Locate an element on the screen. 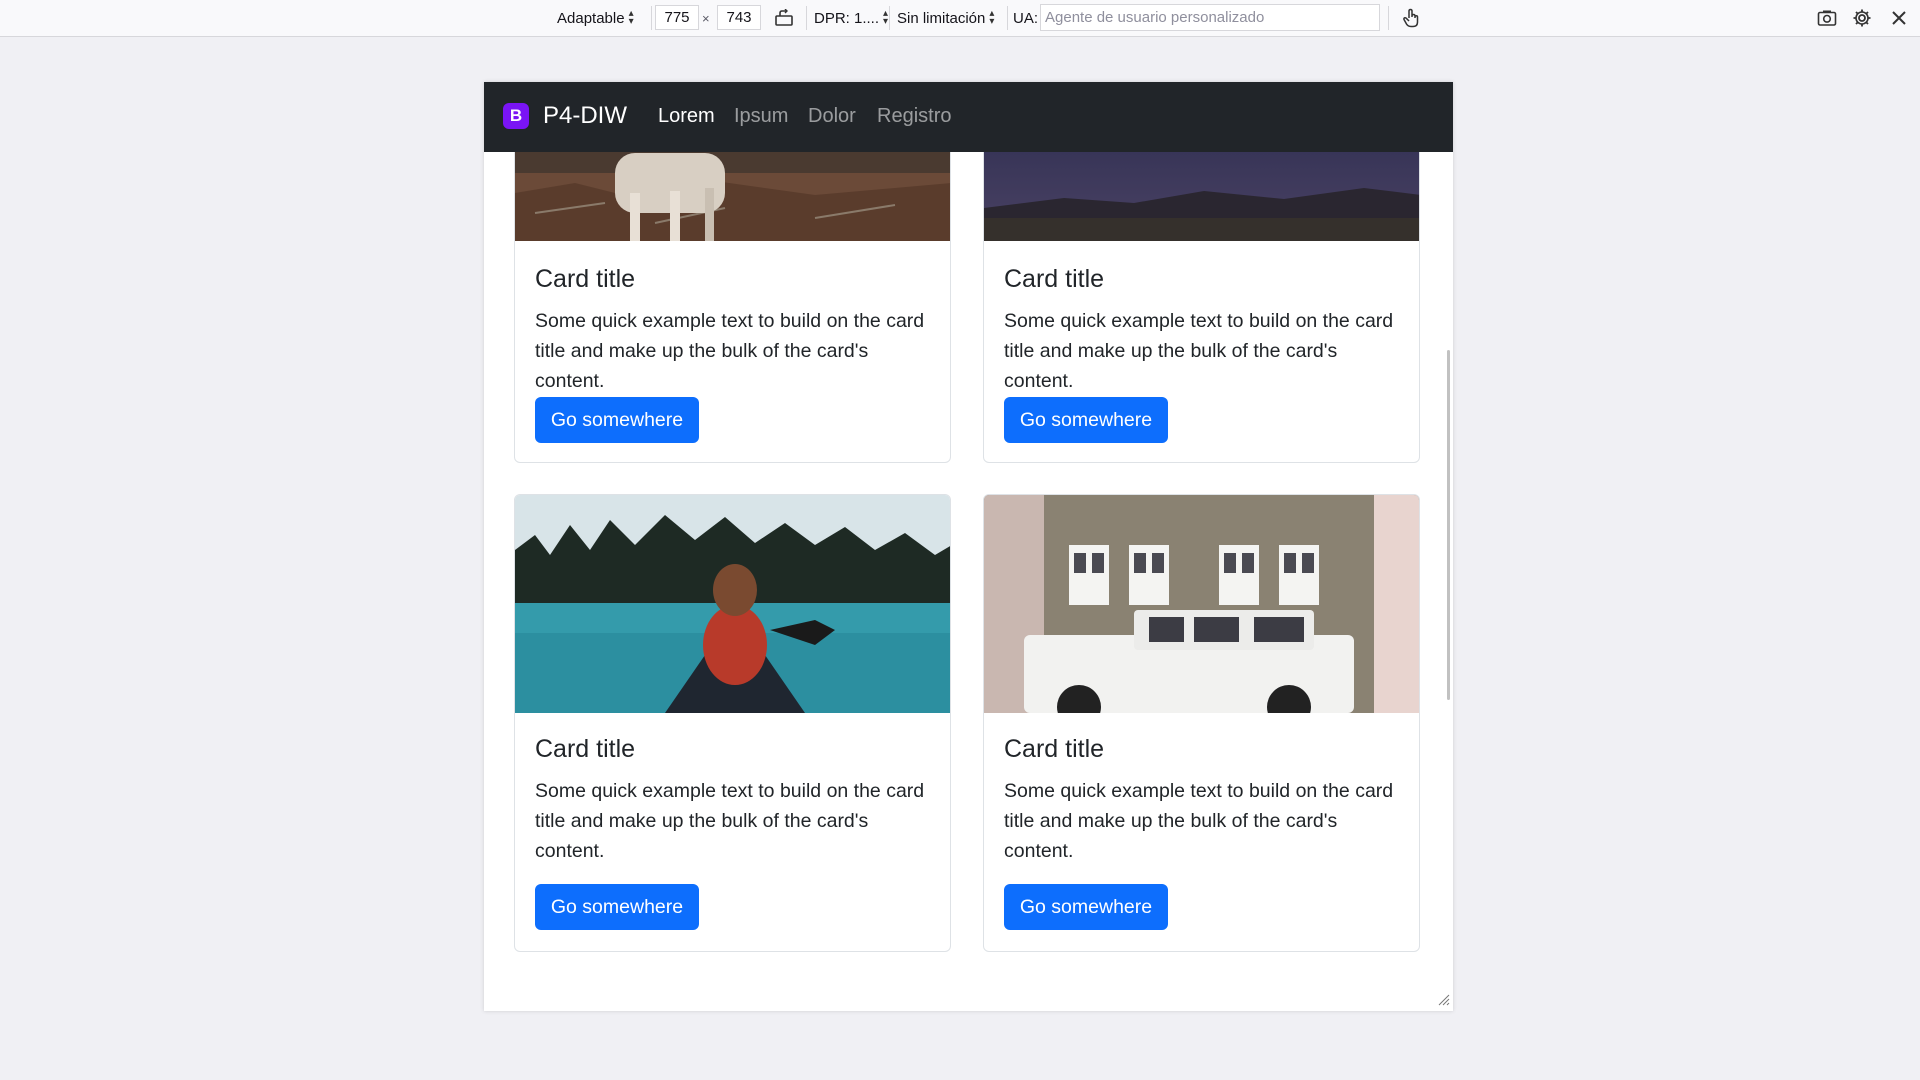  nav-link-dolor: Dolor is located at coordinates (832, 116).